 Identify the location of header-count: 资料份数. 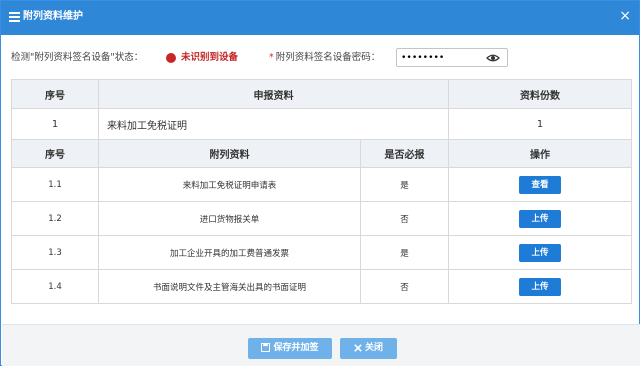
(540, 94).